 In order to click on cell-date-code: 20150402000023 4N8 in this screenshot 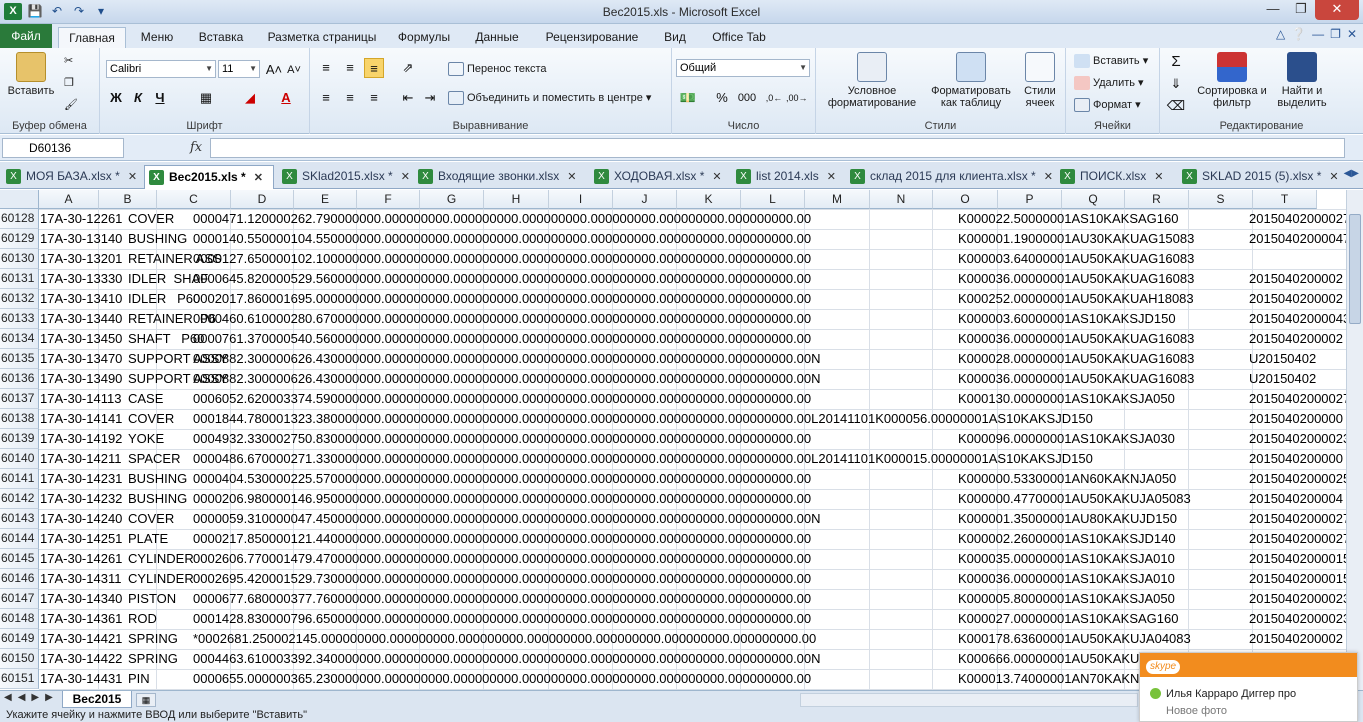, I will do `click(1297, 439)`.